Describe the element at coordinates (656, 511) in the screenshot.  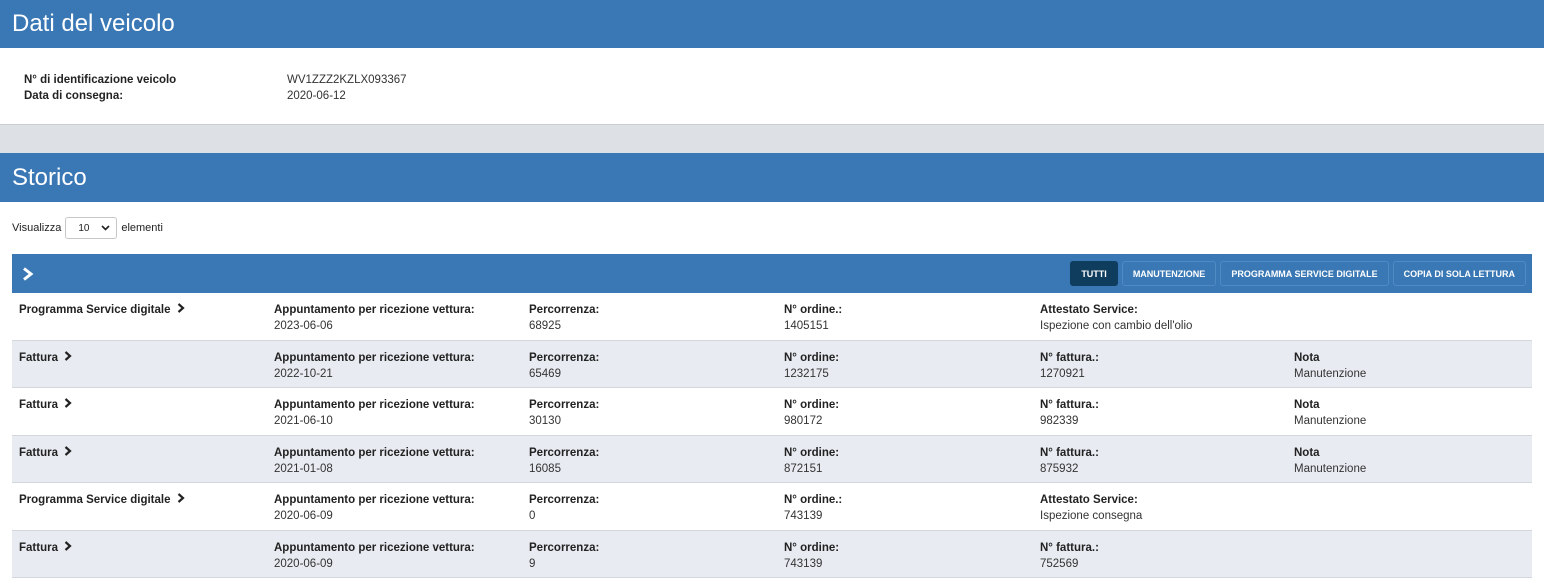
I see `mileage-cell: Percorrenza: 0` at that location.